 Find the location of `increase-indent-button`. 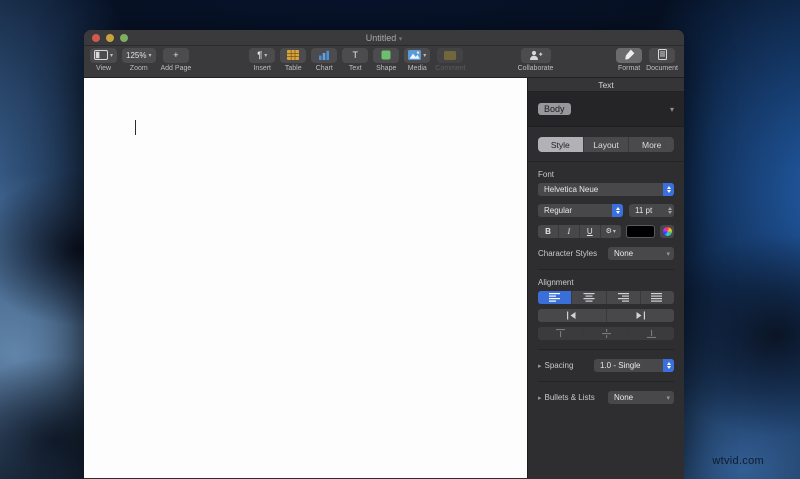

increase-indent-button is located at coordinates (640, 315).